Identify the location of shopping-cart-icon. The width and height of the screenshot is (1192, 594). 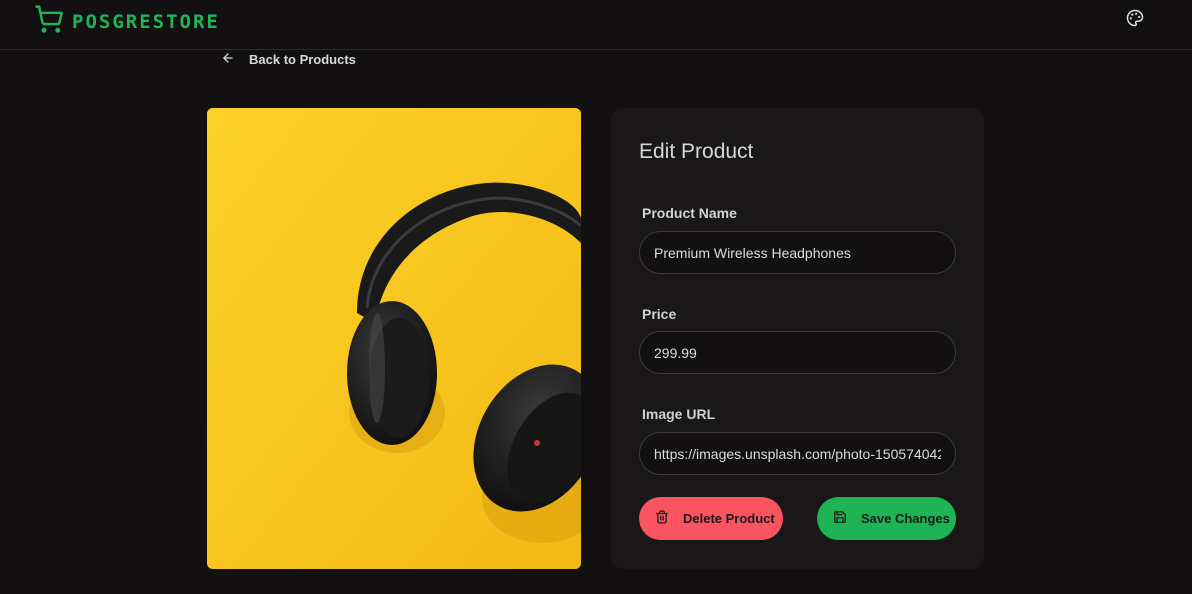
(49, 21).